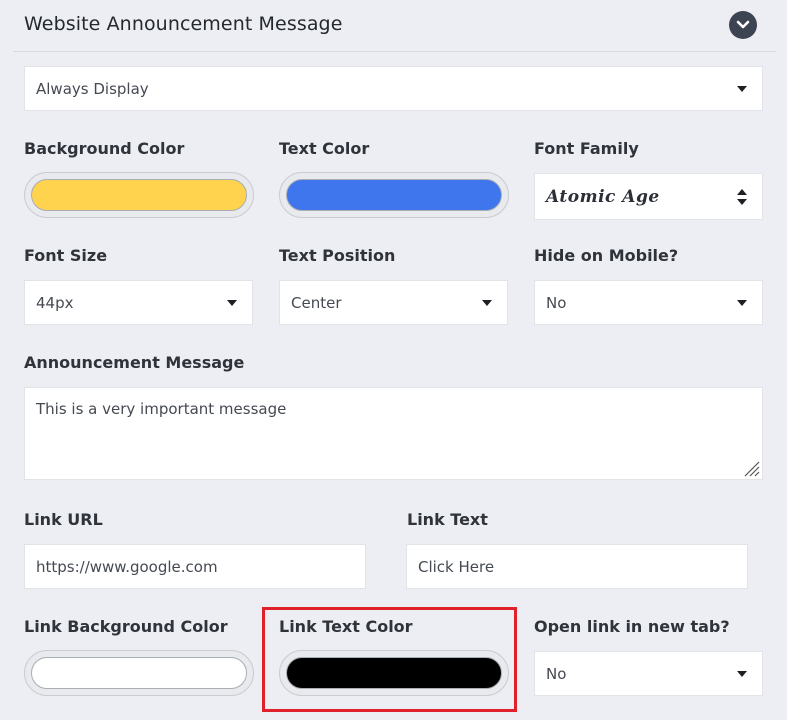 The width and height of the screenshot is (787, 720). I want to click on hide-on-mobile-select: No, so click(648, 302).